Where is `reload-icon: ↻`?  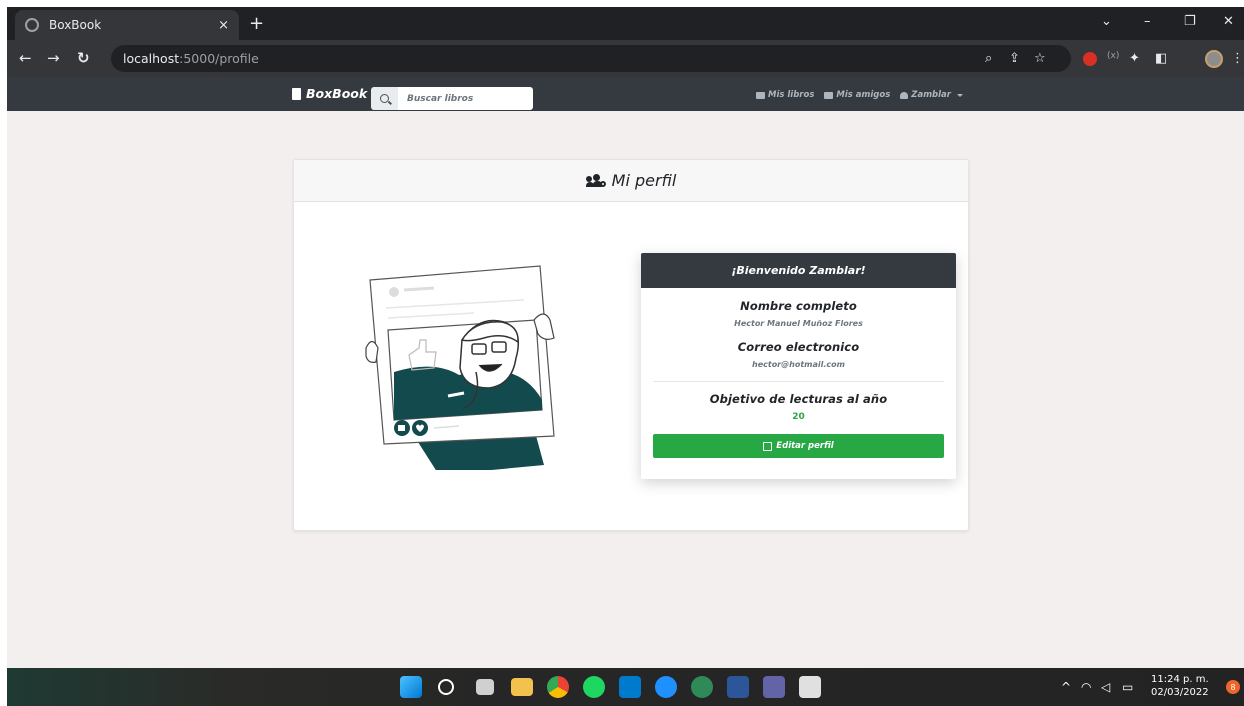
reload-icon: ↻ is located at coordinates (83, 58).